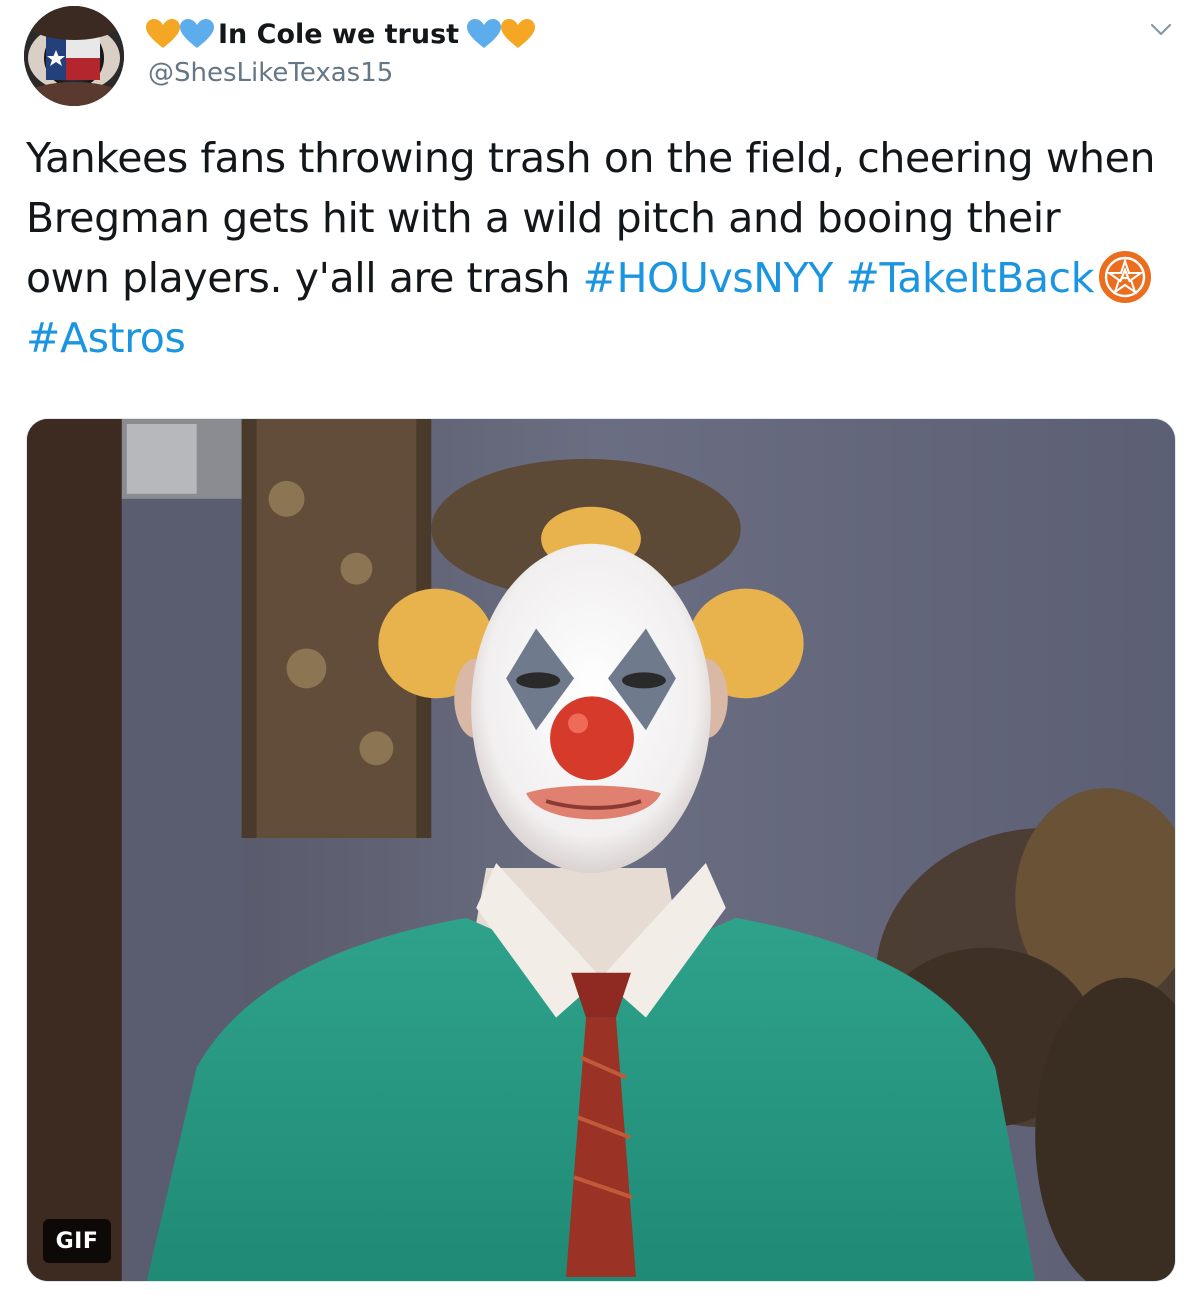  Describe the element at coordinates (606, 338) in the screenshot. I see `tweet-text-line: #Astros` at that location.